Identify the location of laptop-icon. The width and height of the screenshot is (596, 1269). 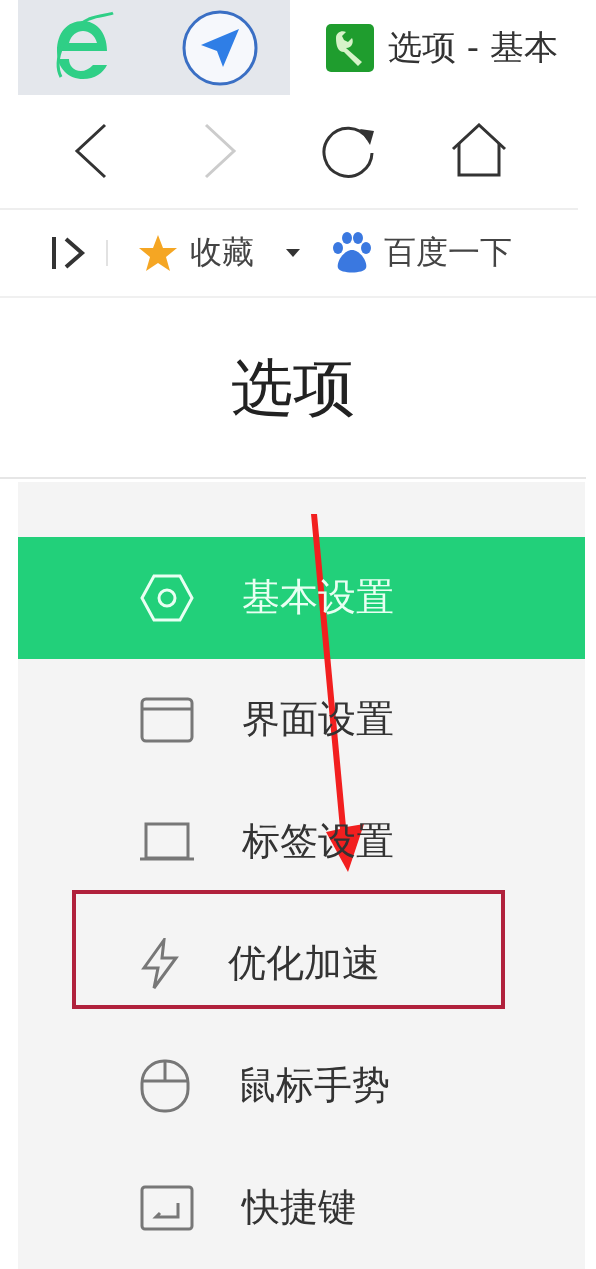
(167, 842).